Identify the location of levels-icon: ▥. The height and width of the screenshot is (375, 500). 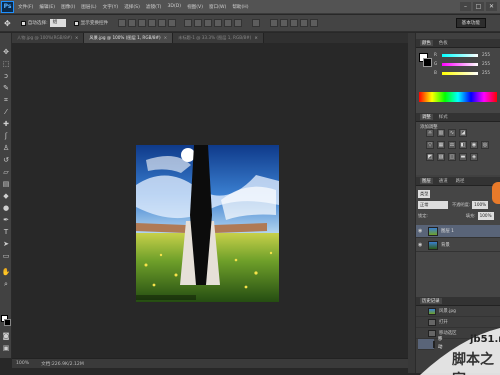
(441, 133).